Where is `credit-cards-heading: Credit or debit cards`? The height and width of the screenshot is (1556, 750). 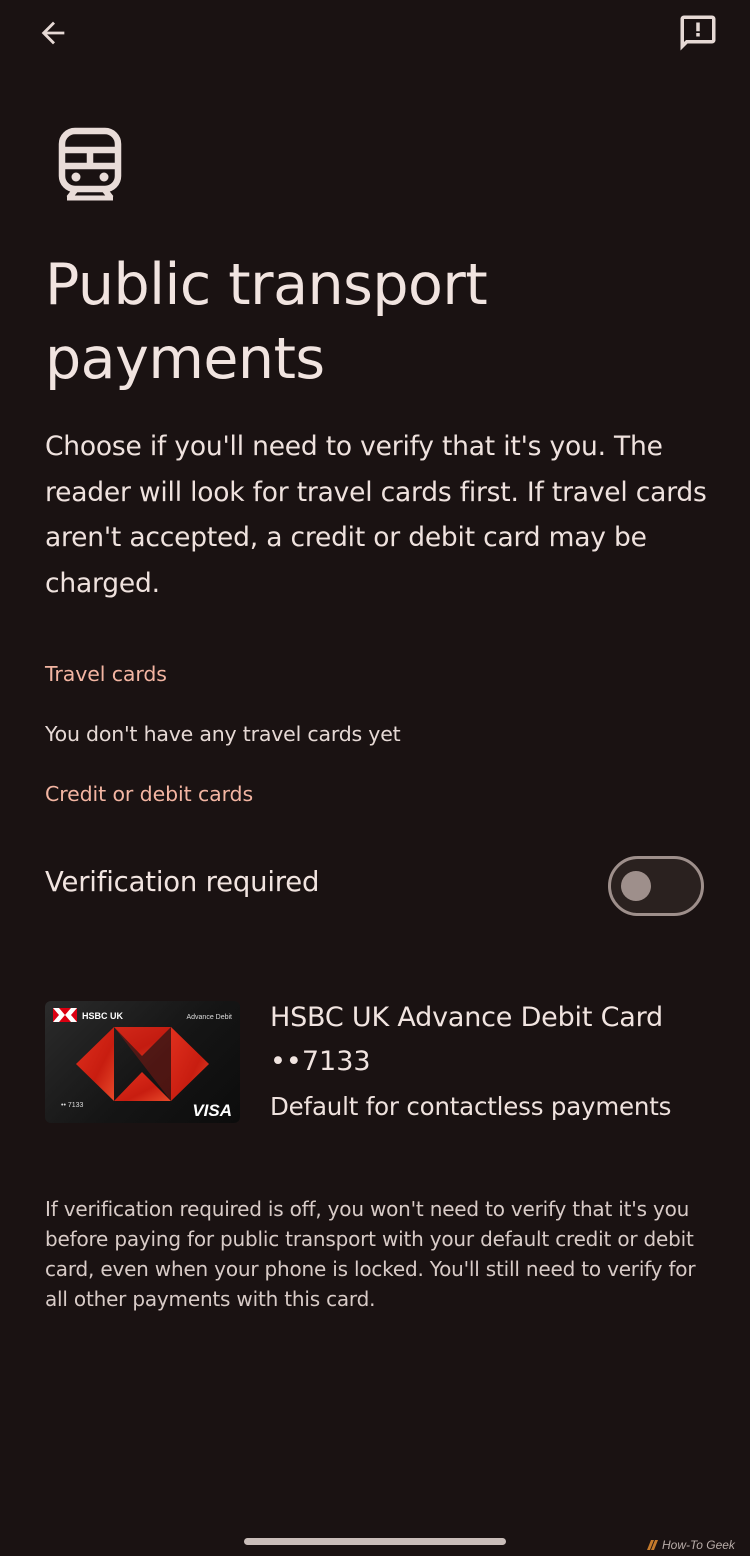
credit-cards-heading: Credit or debit cards is located at coordinates (149, 794).